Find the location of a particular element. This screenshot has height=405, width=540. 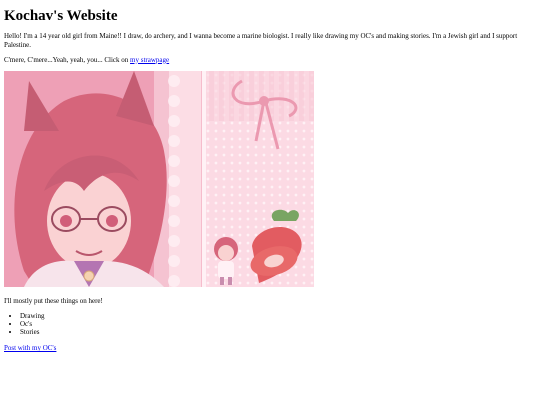

topic-list: Drawing Oc's Stories is located at coordinates (270, 324).